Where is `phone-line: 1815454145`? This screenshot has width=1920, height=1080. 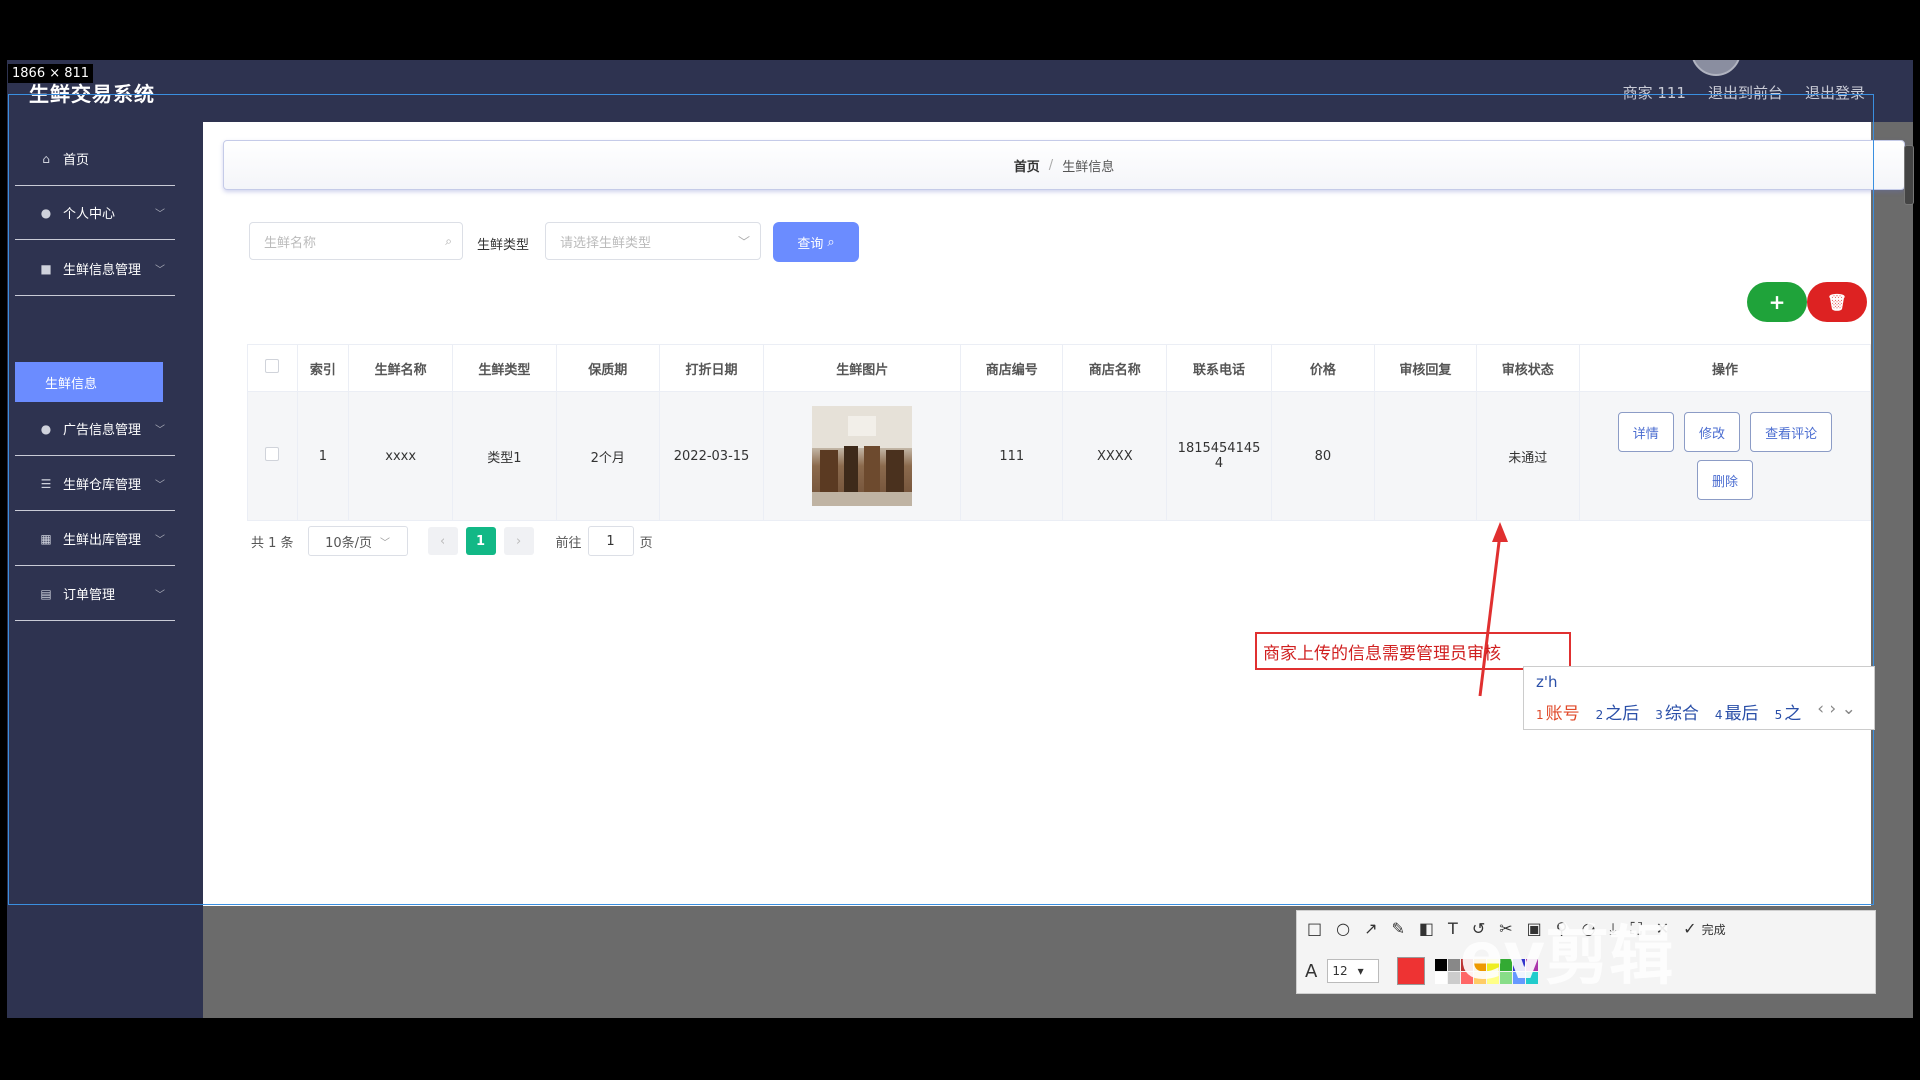 phone-line: 1815454145 is located at coordinates (1219, 448).